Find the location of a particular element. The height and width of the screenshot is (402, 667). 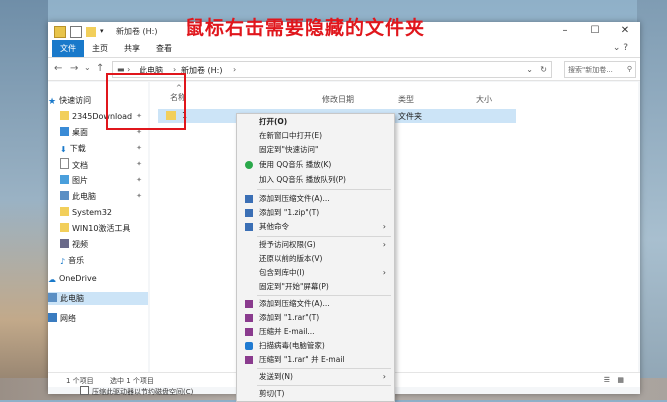

menu-item-cut: 剪切(T) is located at coordinates (315, 394).